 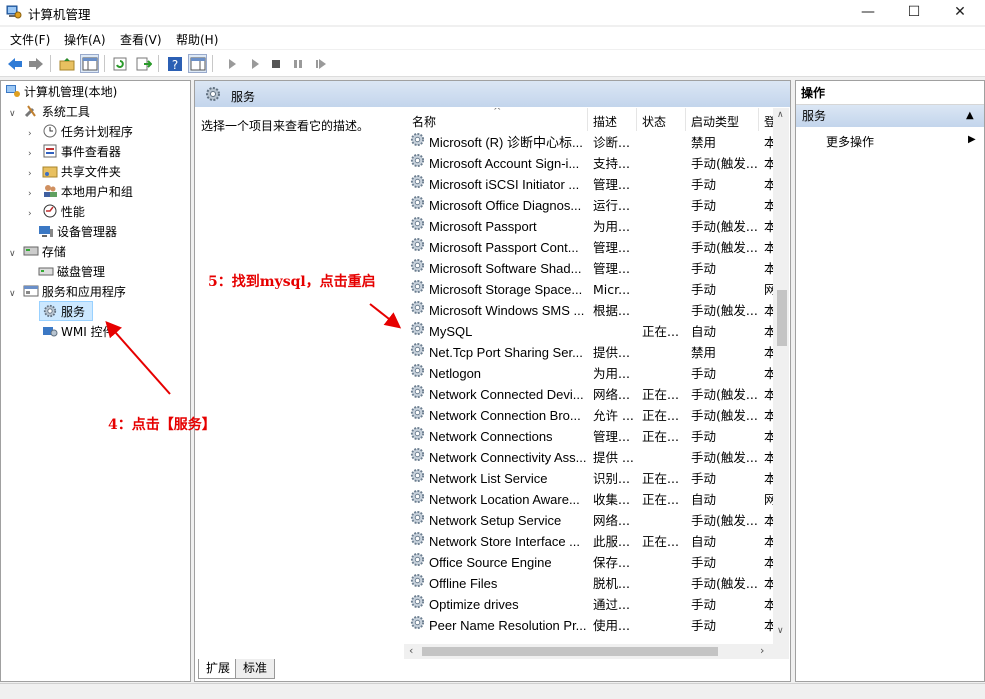 I want to click on table-row: Network List Service 识别... 正在... 手动本, so click(x=589, y=478).